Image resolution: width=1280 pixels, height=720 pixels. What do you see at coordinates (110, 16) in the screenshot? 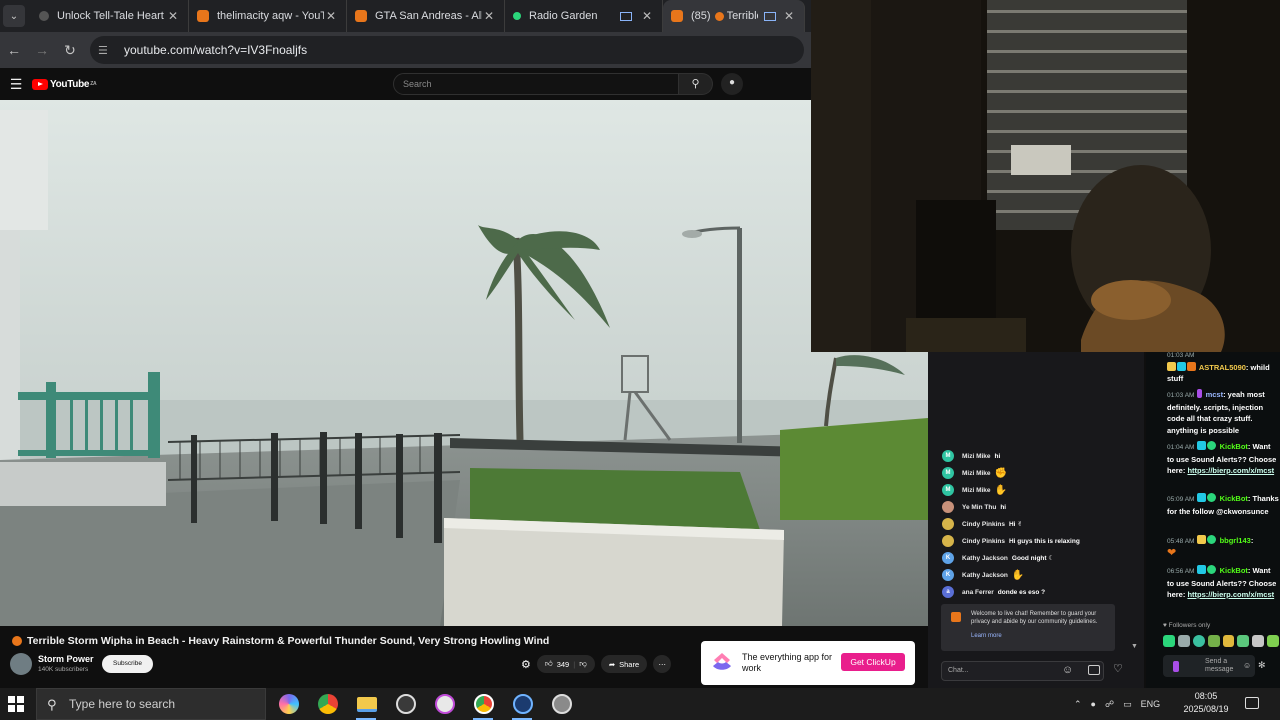
I see `browser-tab: Unlock Tell-Tale Heart Q ✕` at bounding box center [110, 16].